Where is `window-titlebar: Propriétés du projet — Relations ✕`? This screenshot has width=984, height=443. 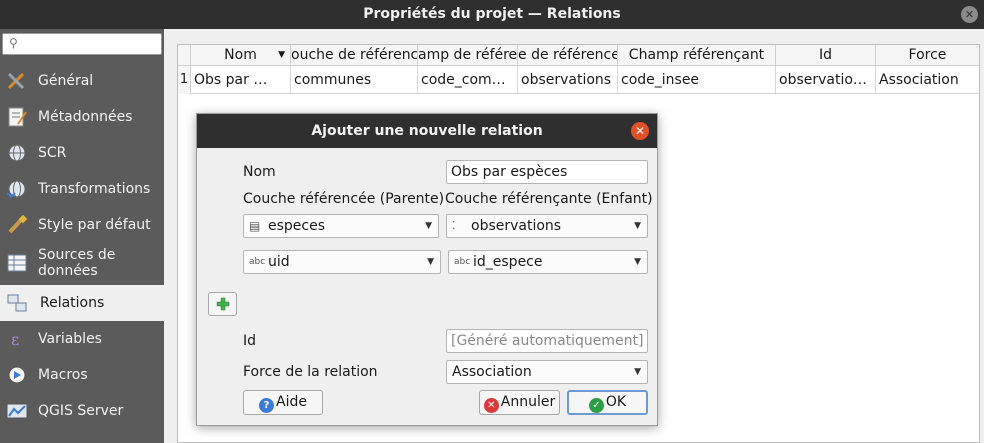 window-titlebar: Propriétés du projet — Relations ✕ is located at coordinates (492, 14).